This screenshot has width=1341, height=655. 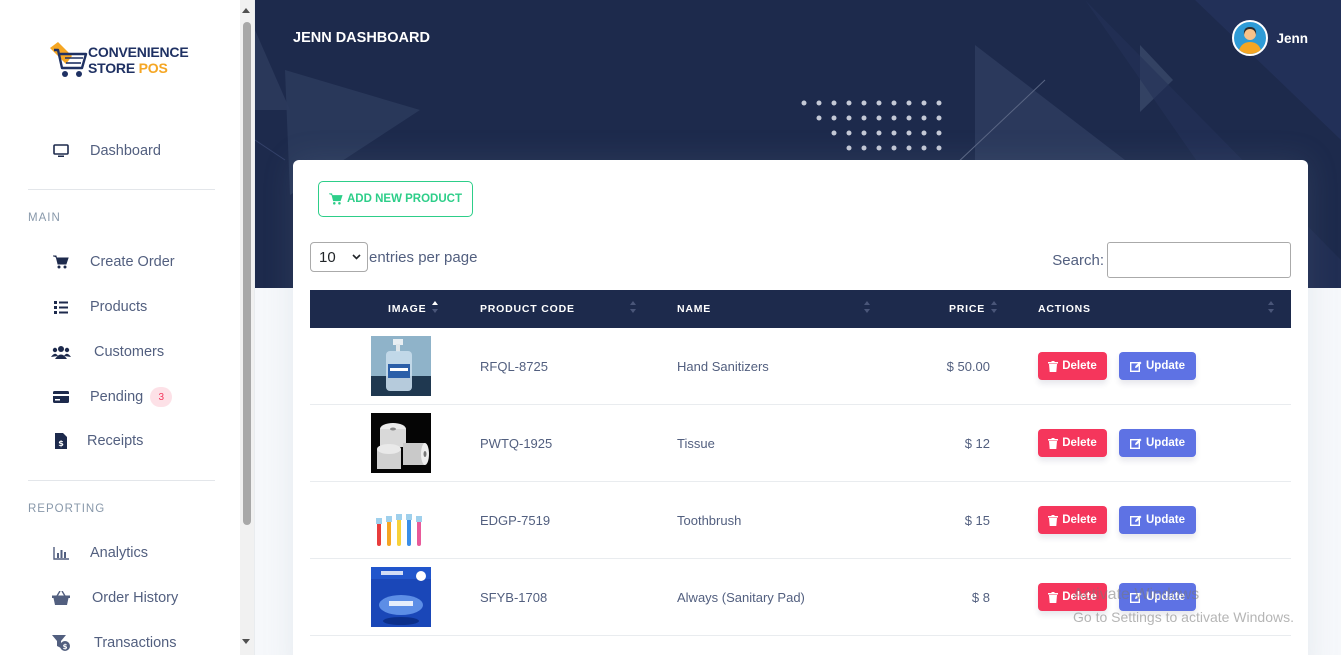 I want to click on column-header-price: PRICE, so click(x=967, y=309).